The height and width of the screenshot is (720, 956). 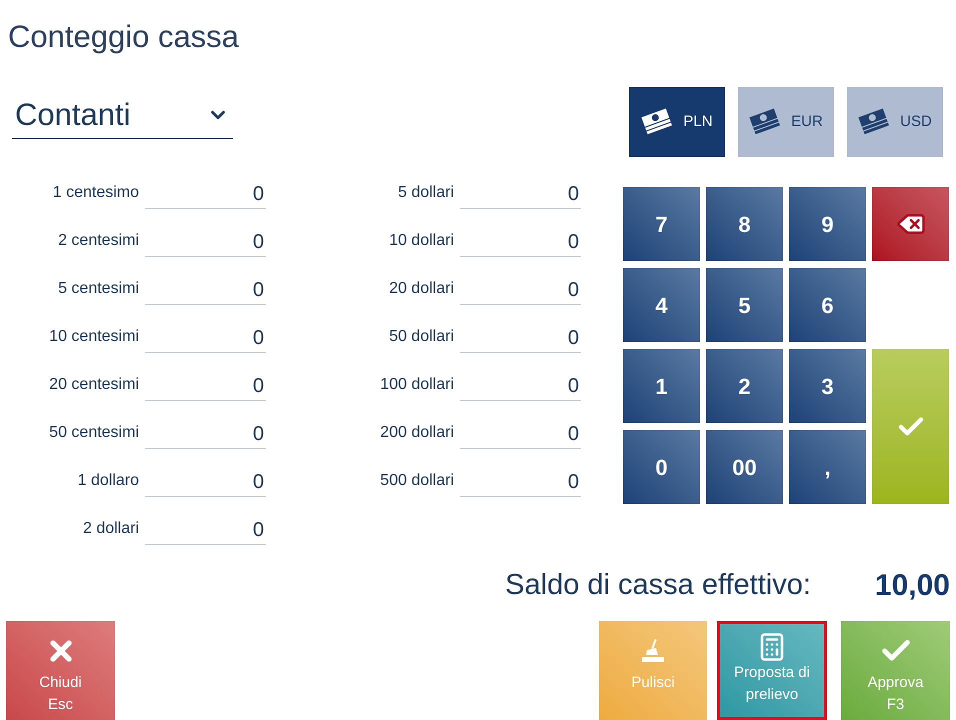 I want to click on balance-value: 10,00, so click(x=912, y=586).